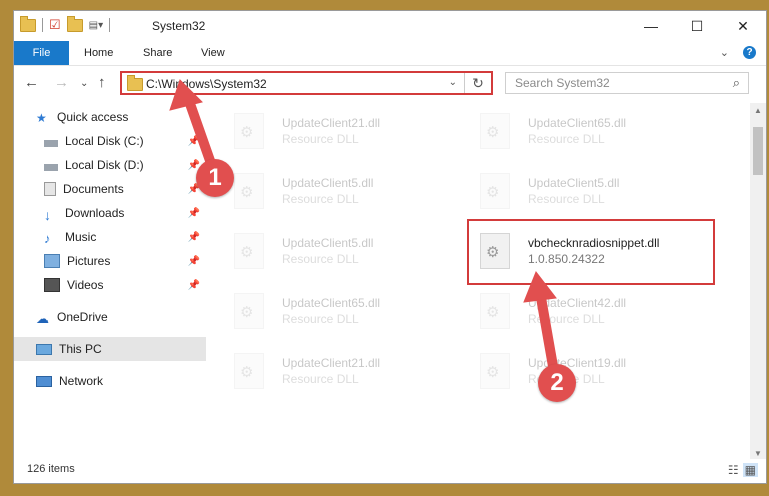  I want to click on nav-music: ♪ Music 📌, so click(110, 237).